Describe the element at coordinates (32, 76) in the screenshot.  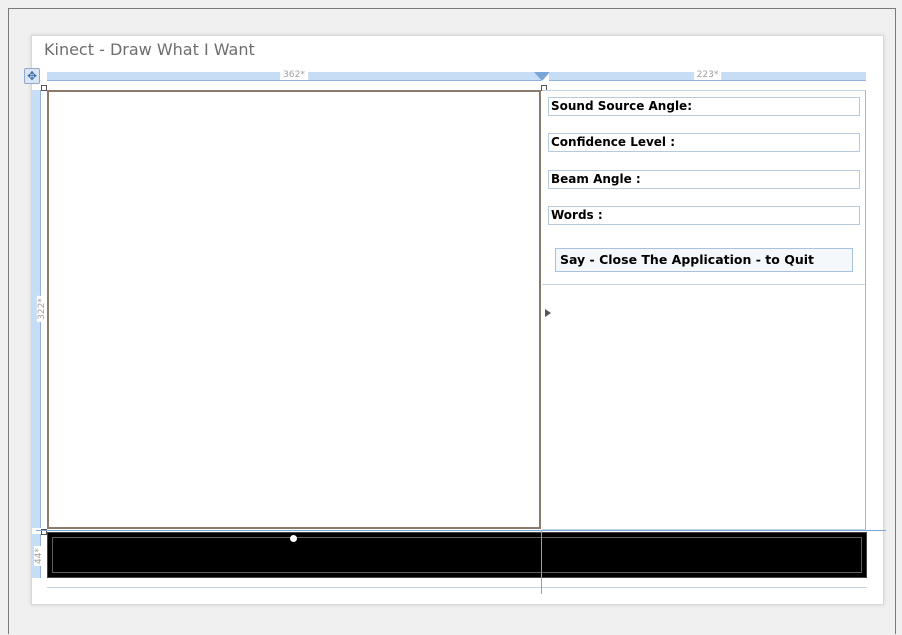
I see `move-icon: ✥` at that location.